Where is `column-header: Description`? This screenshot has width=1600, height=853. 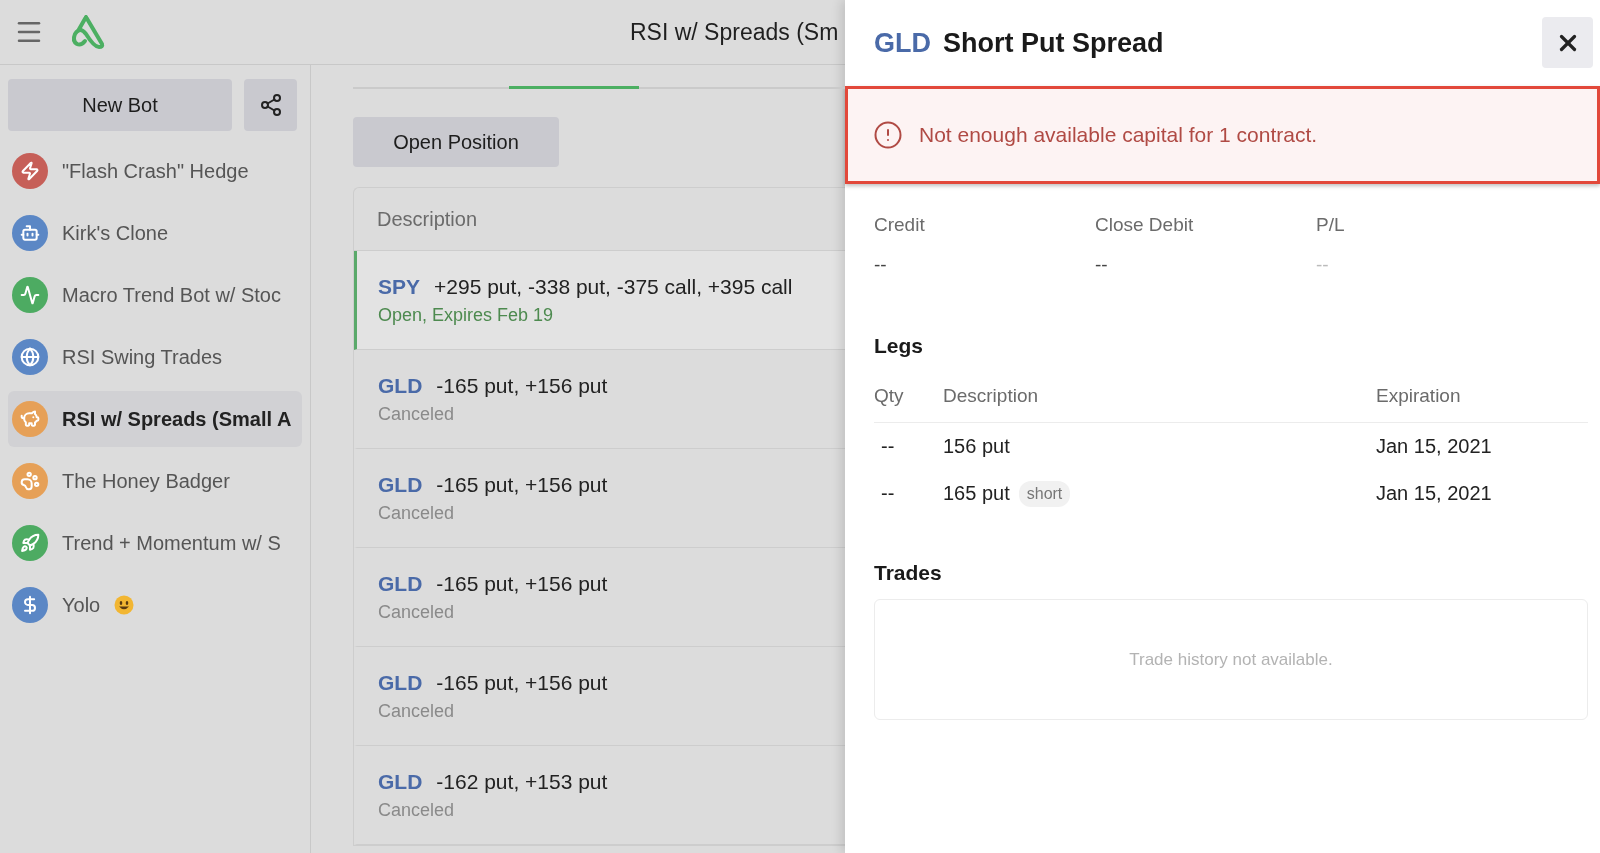
column-header: Description is located at coordinates (991, 396).